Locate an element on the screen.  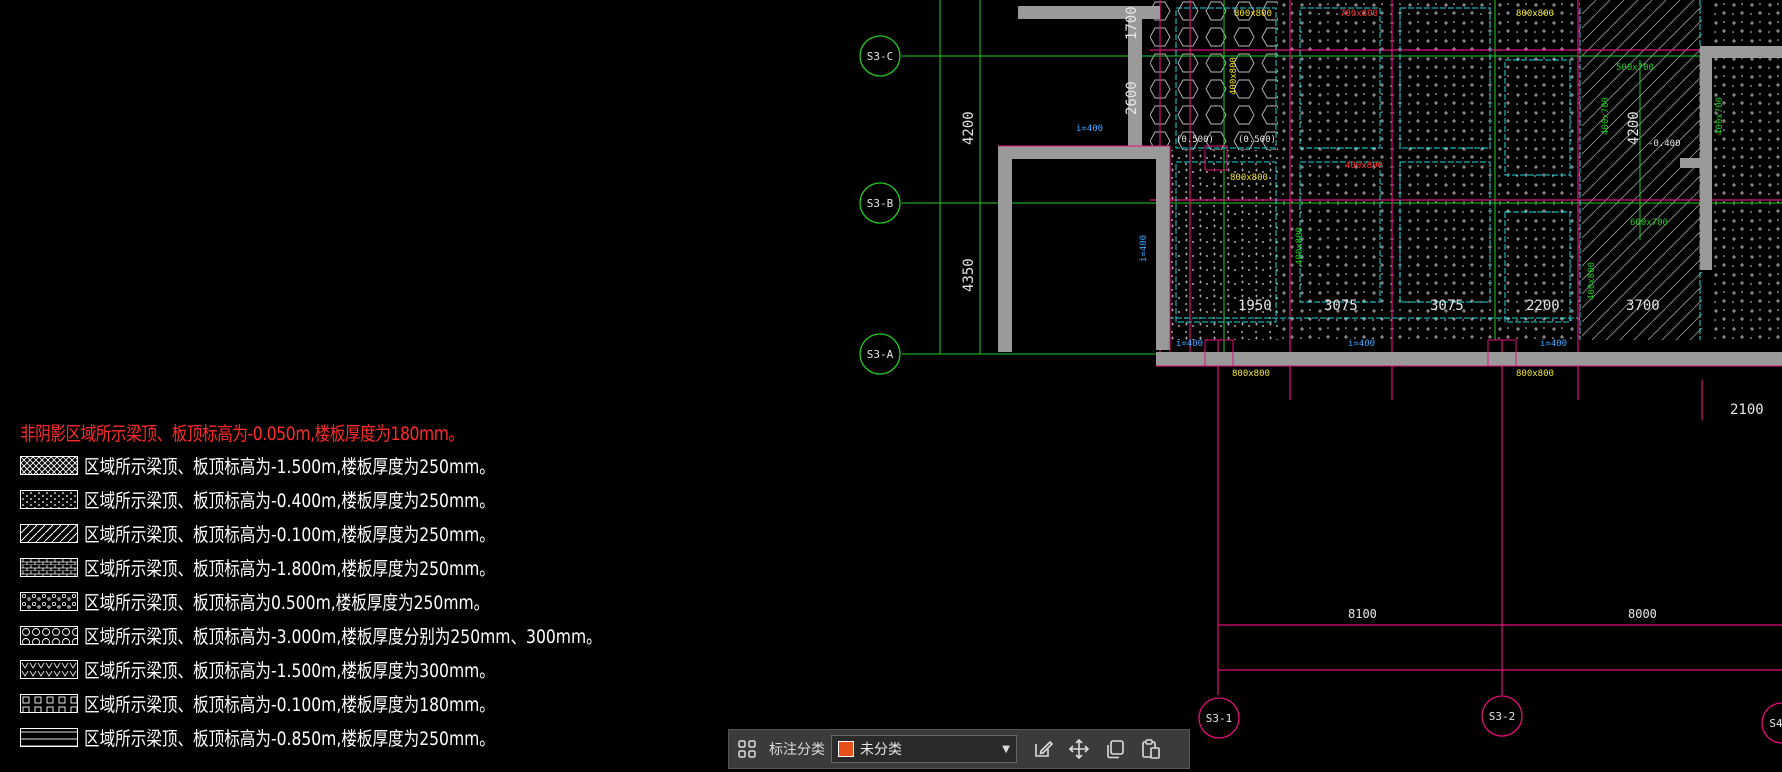
svg-text: S3-A is located at coordinates (880, 354).